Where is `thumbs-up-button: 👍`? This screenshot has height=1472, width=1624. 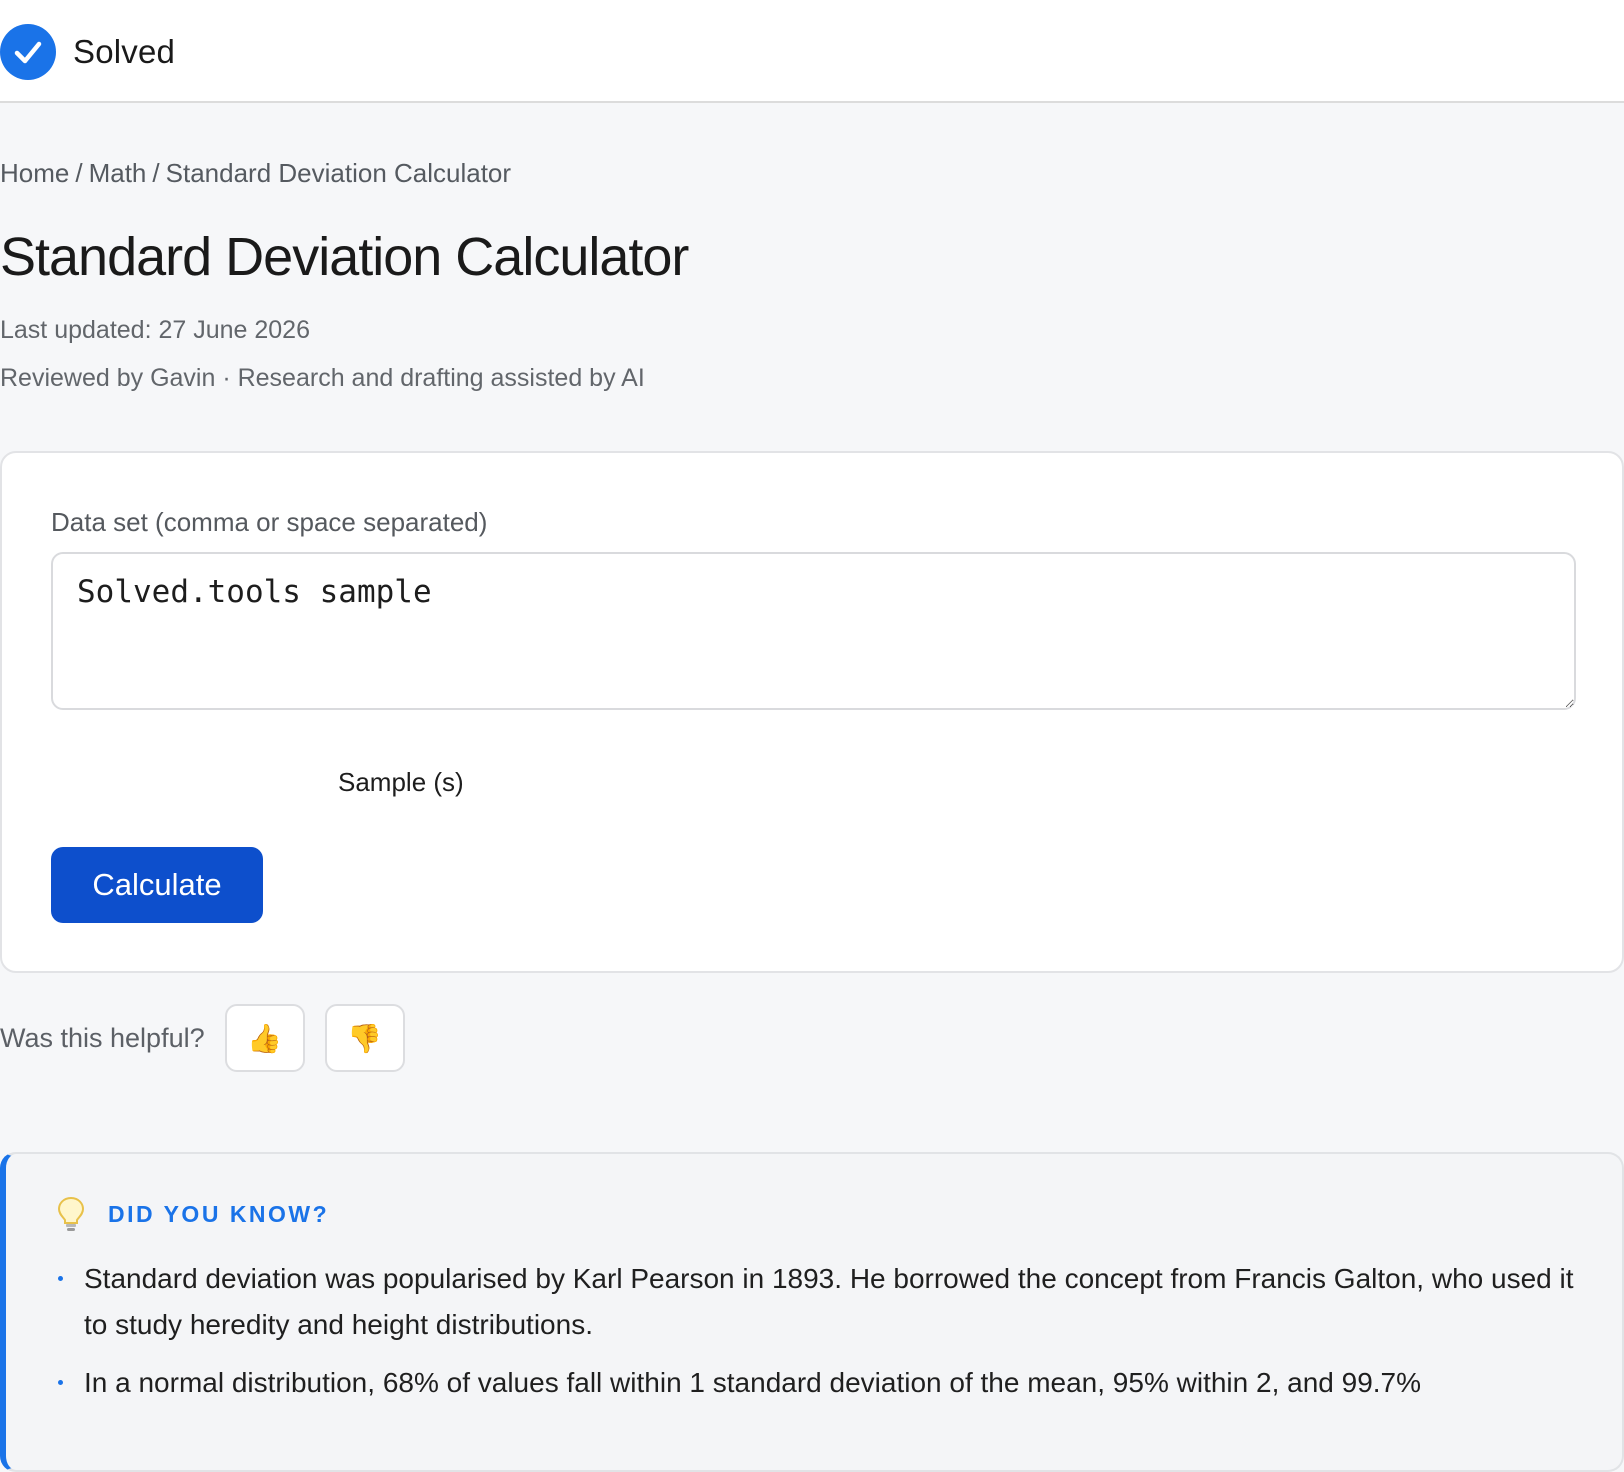 thumbs-up-button: 👍 is located at coordinates (264, 1038).